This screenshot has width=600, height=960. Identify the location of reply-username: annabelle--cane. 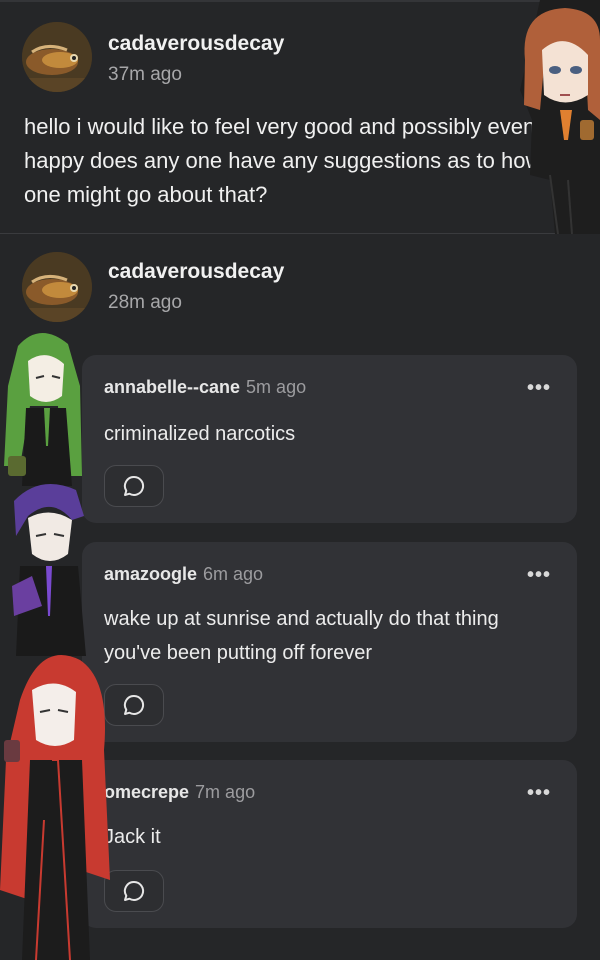
(172, 387).